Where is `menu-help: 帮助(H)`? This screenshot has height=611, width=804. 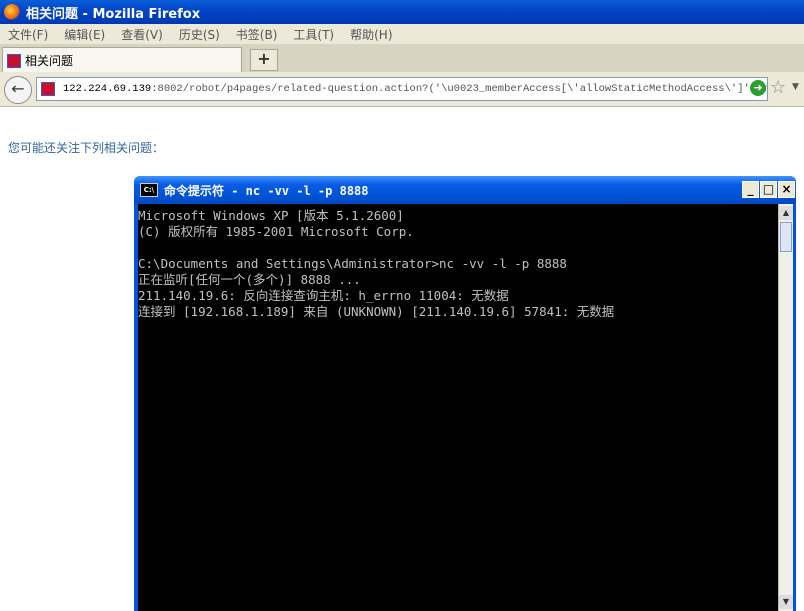
menu-help: 帮助(H) is located at coordinates (371, 34).